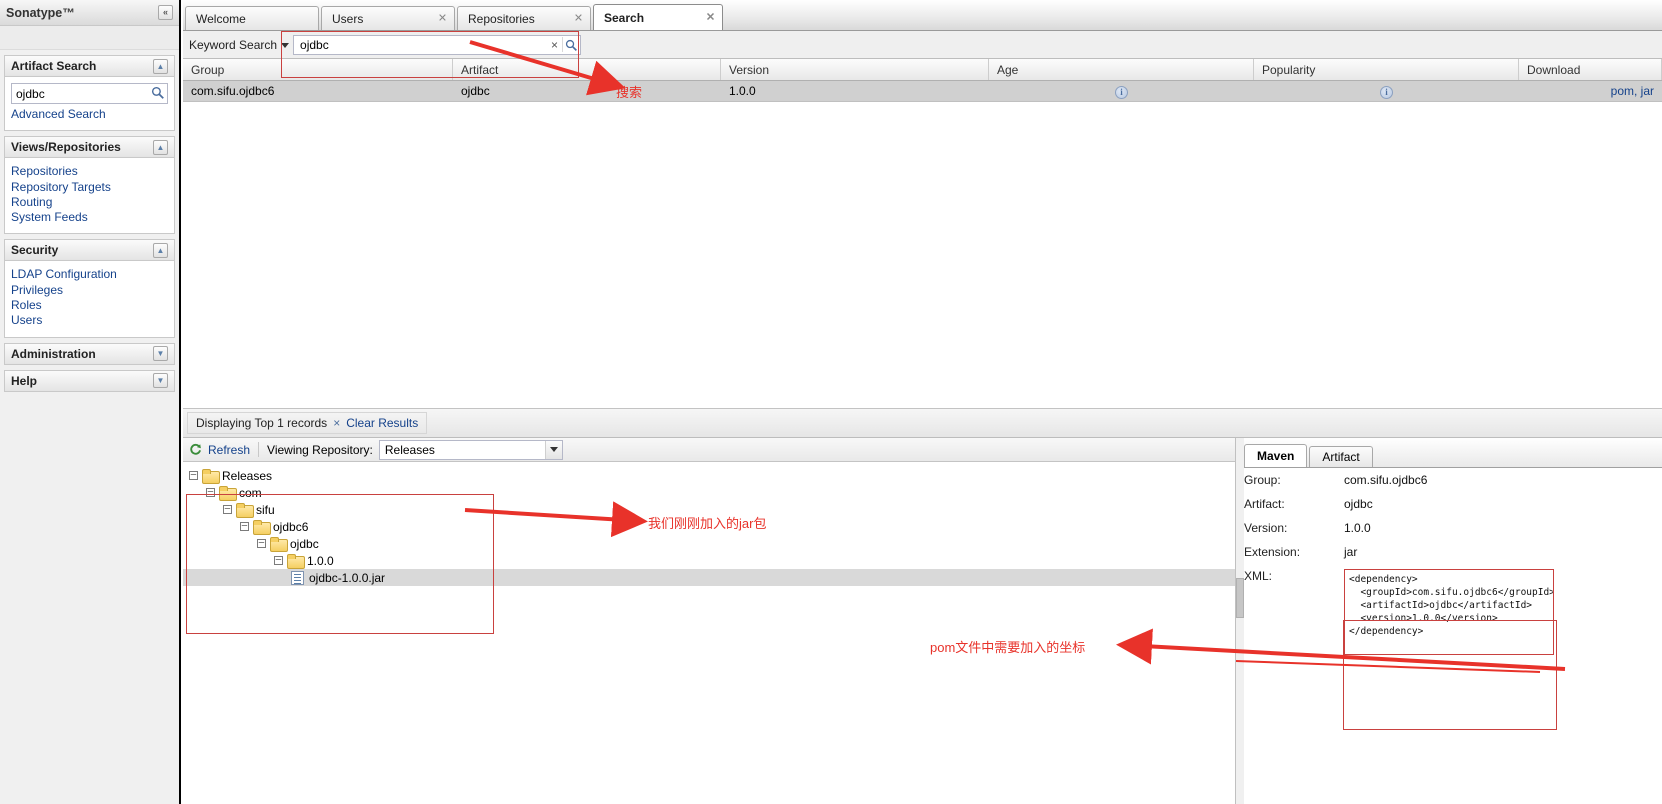 The height and width of the screenshot is (804, 1662). I want to click on tree-node-label: 1.0.0, so click(320, 560).